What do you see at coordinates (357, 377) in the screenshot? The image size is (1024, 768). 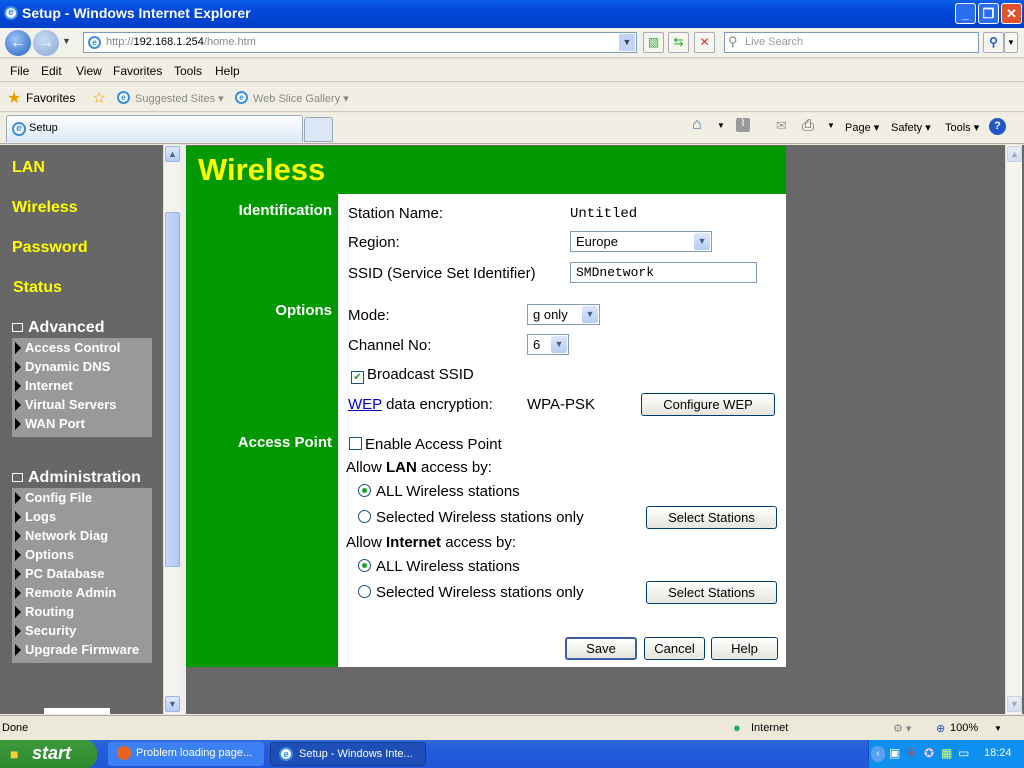 I see `checkbox-checked-icon: ✔` at bounding box center [357, 377].